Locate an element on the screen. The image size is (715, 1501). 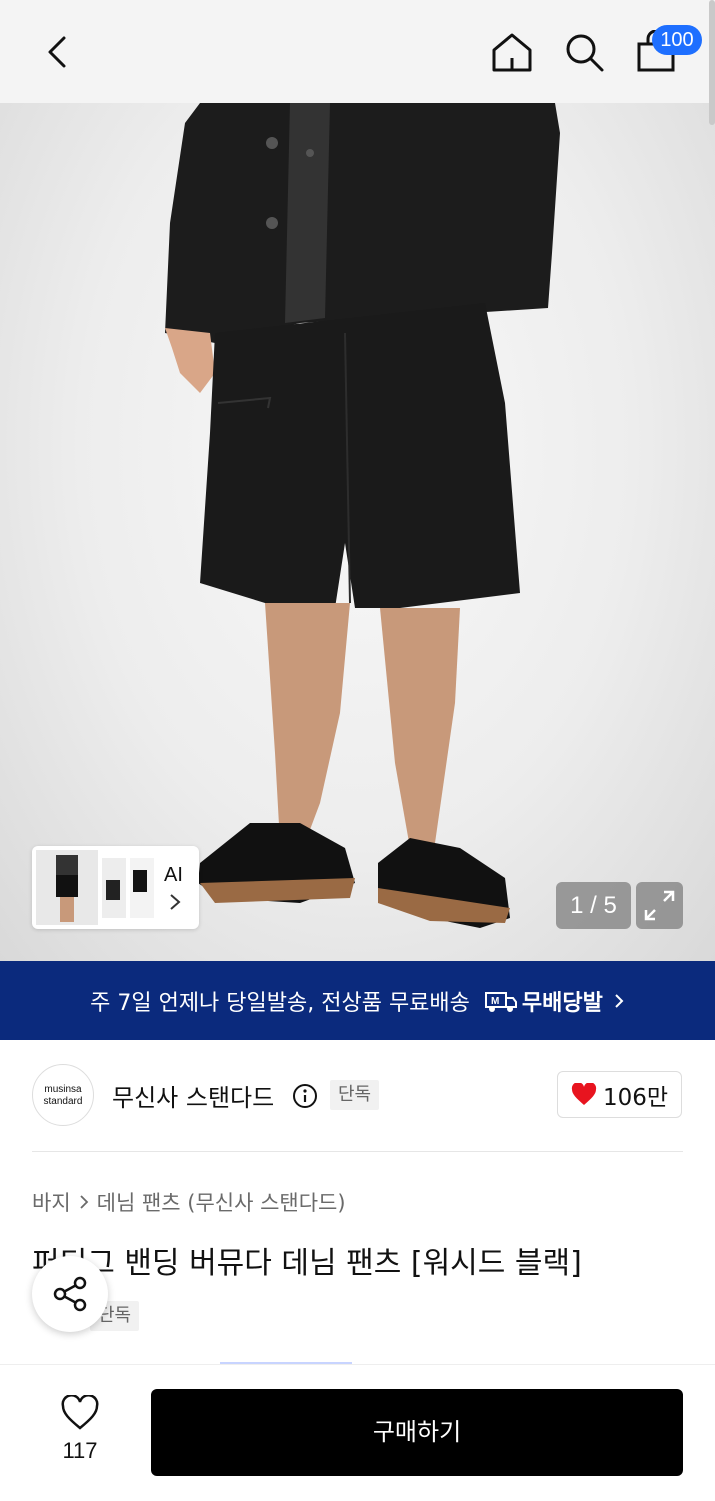
ai-label: AI is located at coordinates (173, 875).